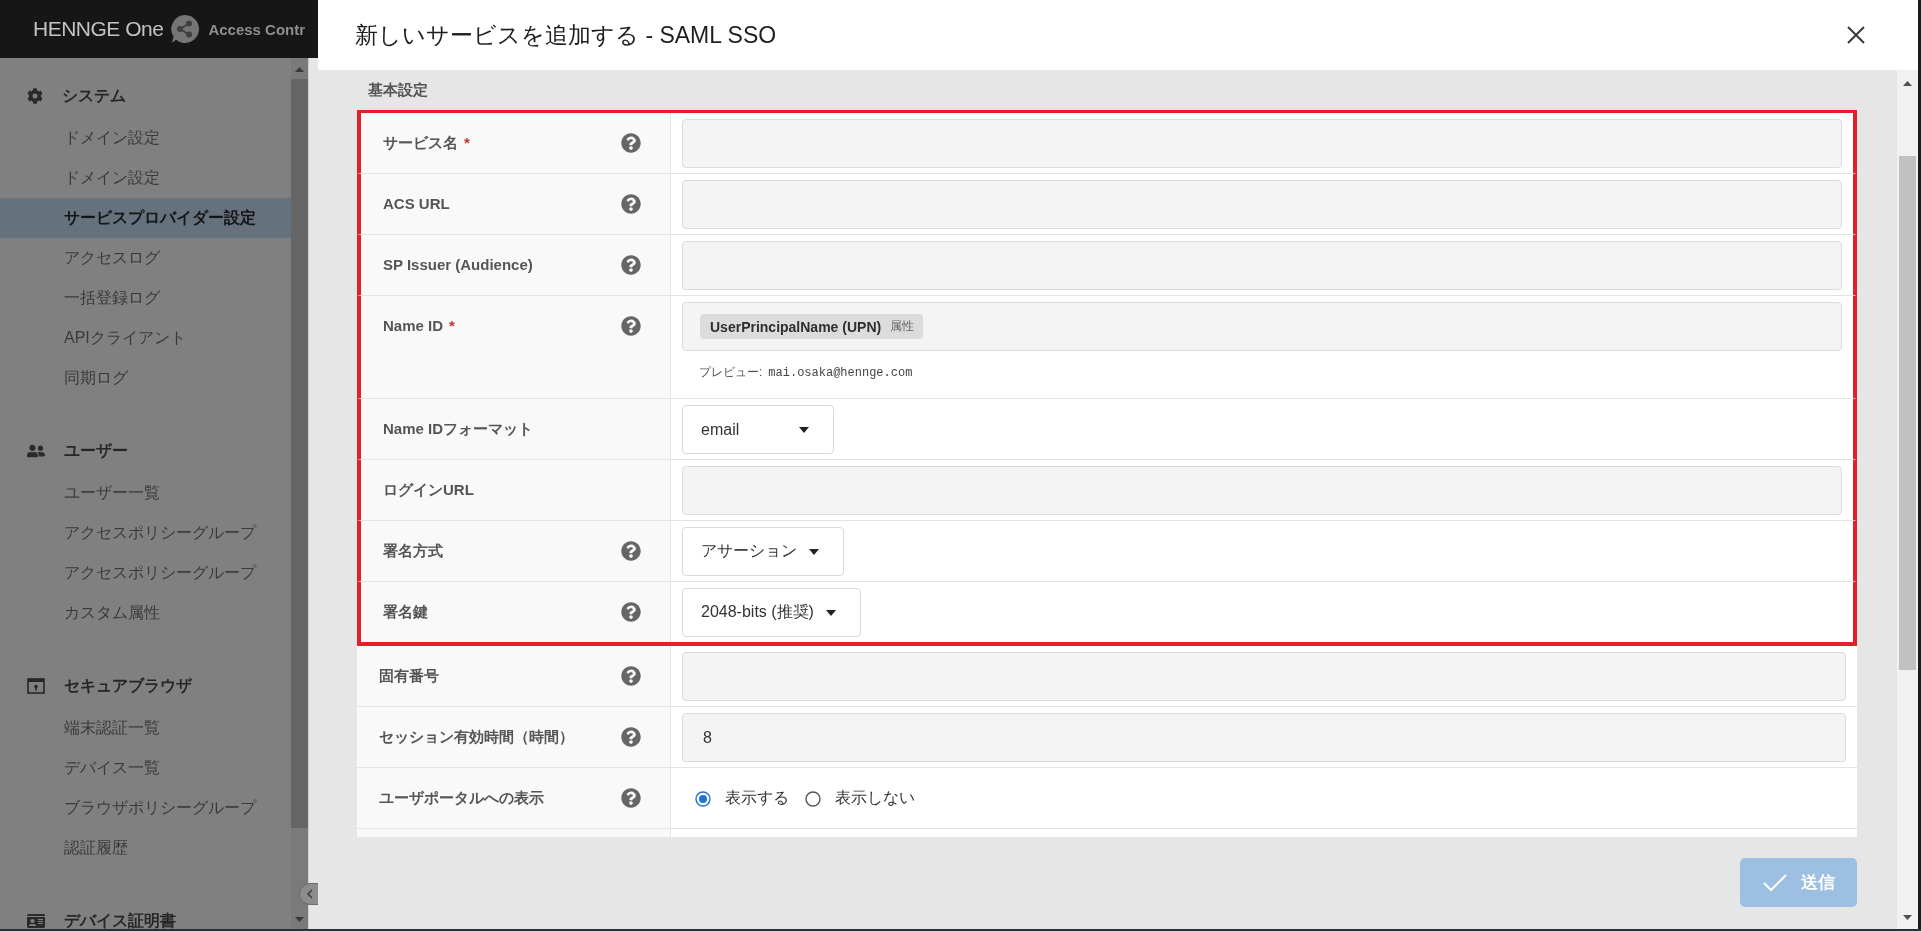  Describe the element at coordinates (428, 490) in the screenshot. I see `field-label: ログインURL` at that location.